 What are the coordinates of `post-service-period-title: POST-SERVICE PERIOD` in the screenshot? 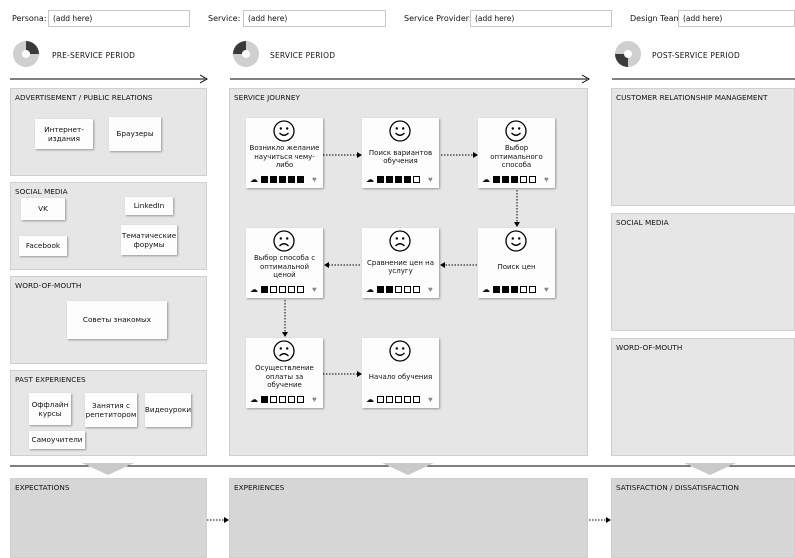 It's located at (696, 55).